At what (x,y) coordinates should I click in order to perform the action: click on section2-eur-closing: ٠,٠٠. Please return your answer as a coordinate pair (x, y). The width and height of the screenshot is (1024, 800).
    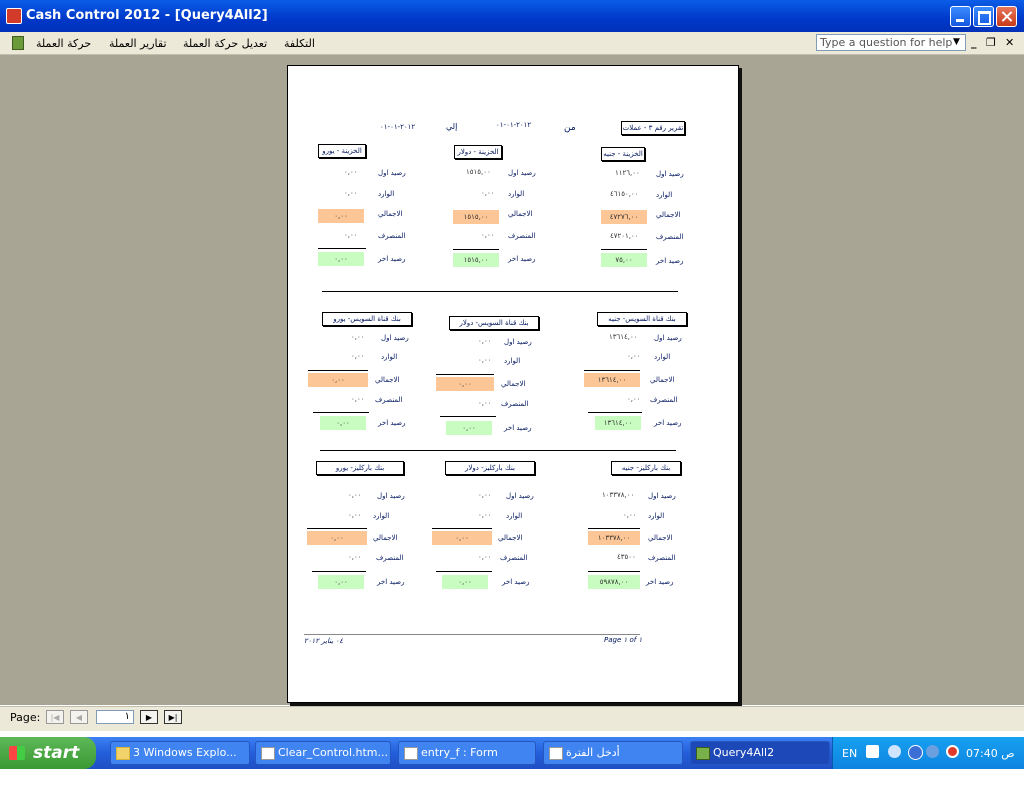
    Looking at the image, I should click on (343, 423).